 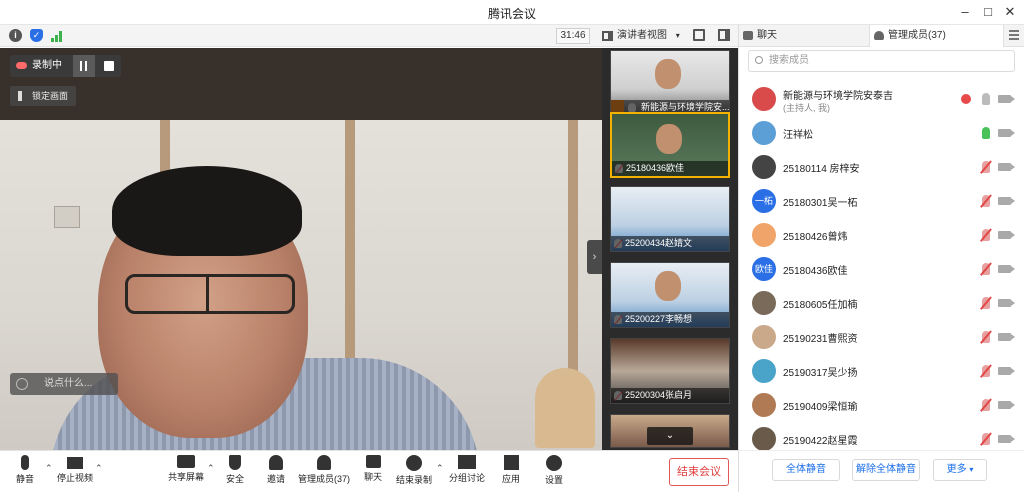 I want to click on participant-thumbnail: 25200227李畅想, so click(x=670, y=295).